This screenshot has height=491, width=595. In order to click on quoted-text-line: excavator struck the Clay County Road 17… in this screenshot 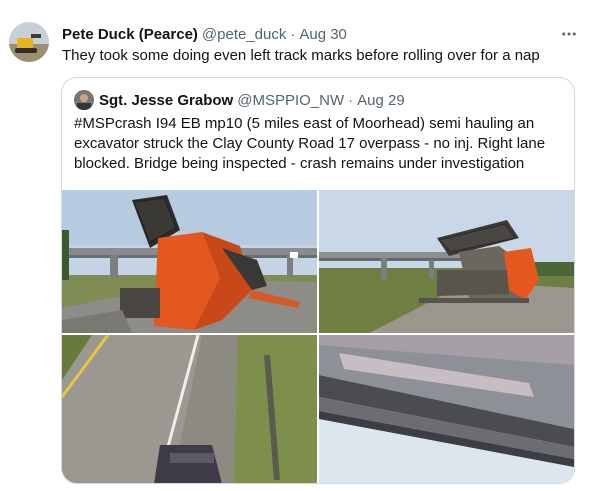, I will do `click(310, 143)`.